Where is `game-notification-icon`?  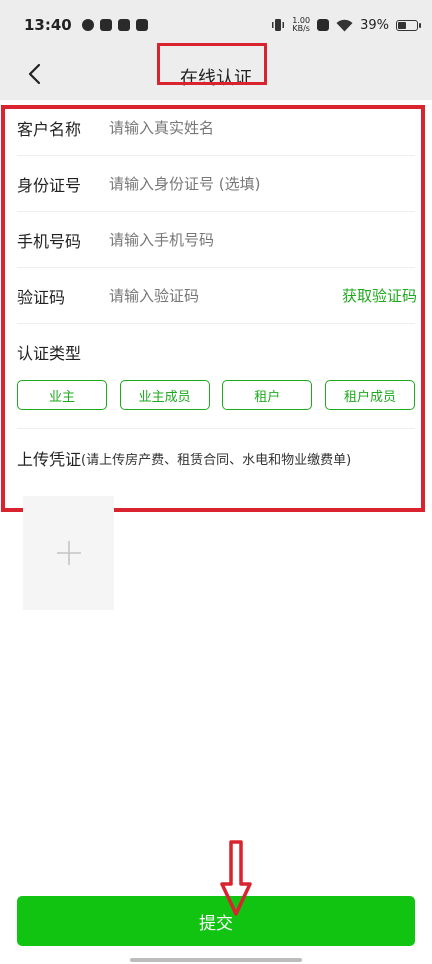
game-notification-icon is located at coordinates (123, 25).